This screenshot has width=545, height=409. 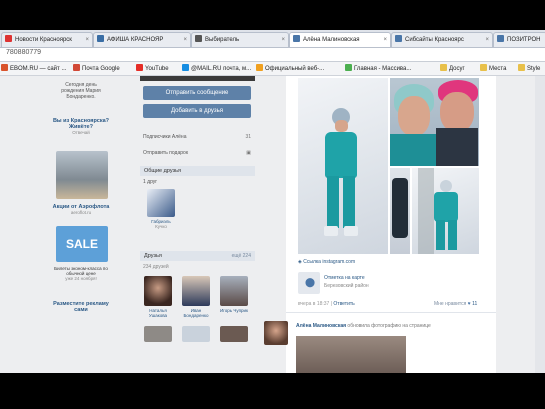 What do you see at coordinates (414, 116) in the screenshot?
I see `person-face` at bounding box center [414, 116].